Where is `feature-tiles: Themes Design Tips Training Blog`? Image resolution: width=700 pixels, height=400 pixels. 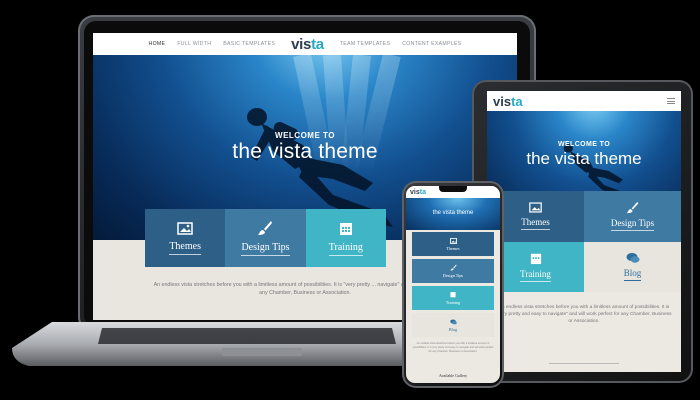 feature-tiles: Themes Design Tips Training Blog is located at coordinates (584, 241).